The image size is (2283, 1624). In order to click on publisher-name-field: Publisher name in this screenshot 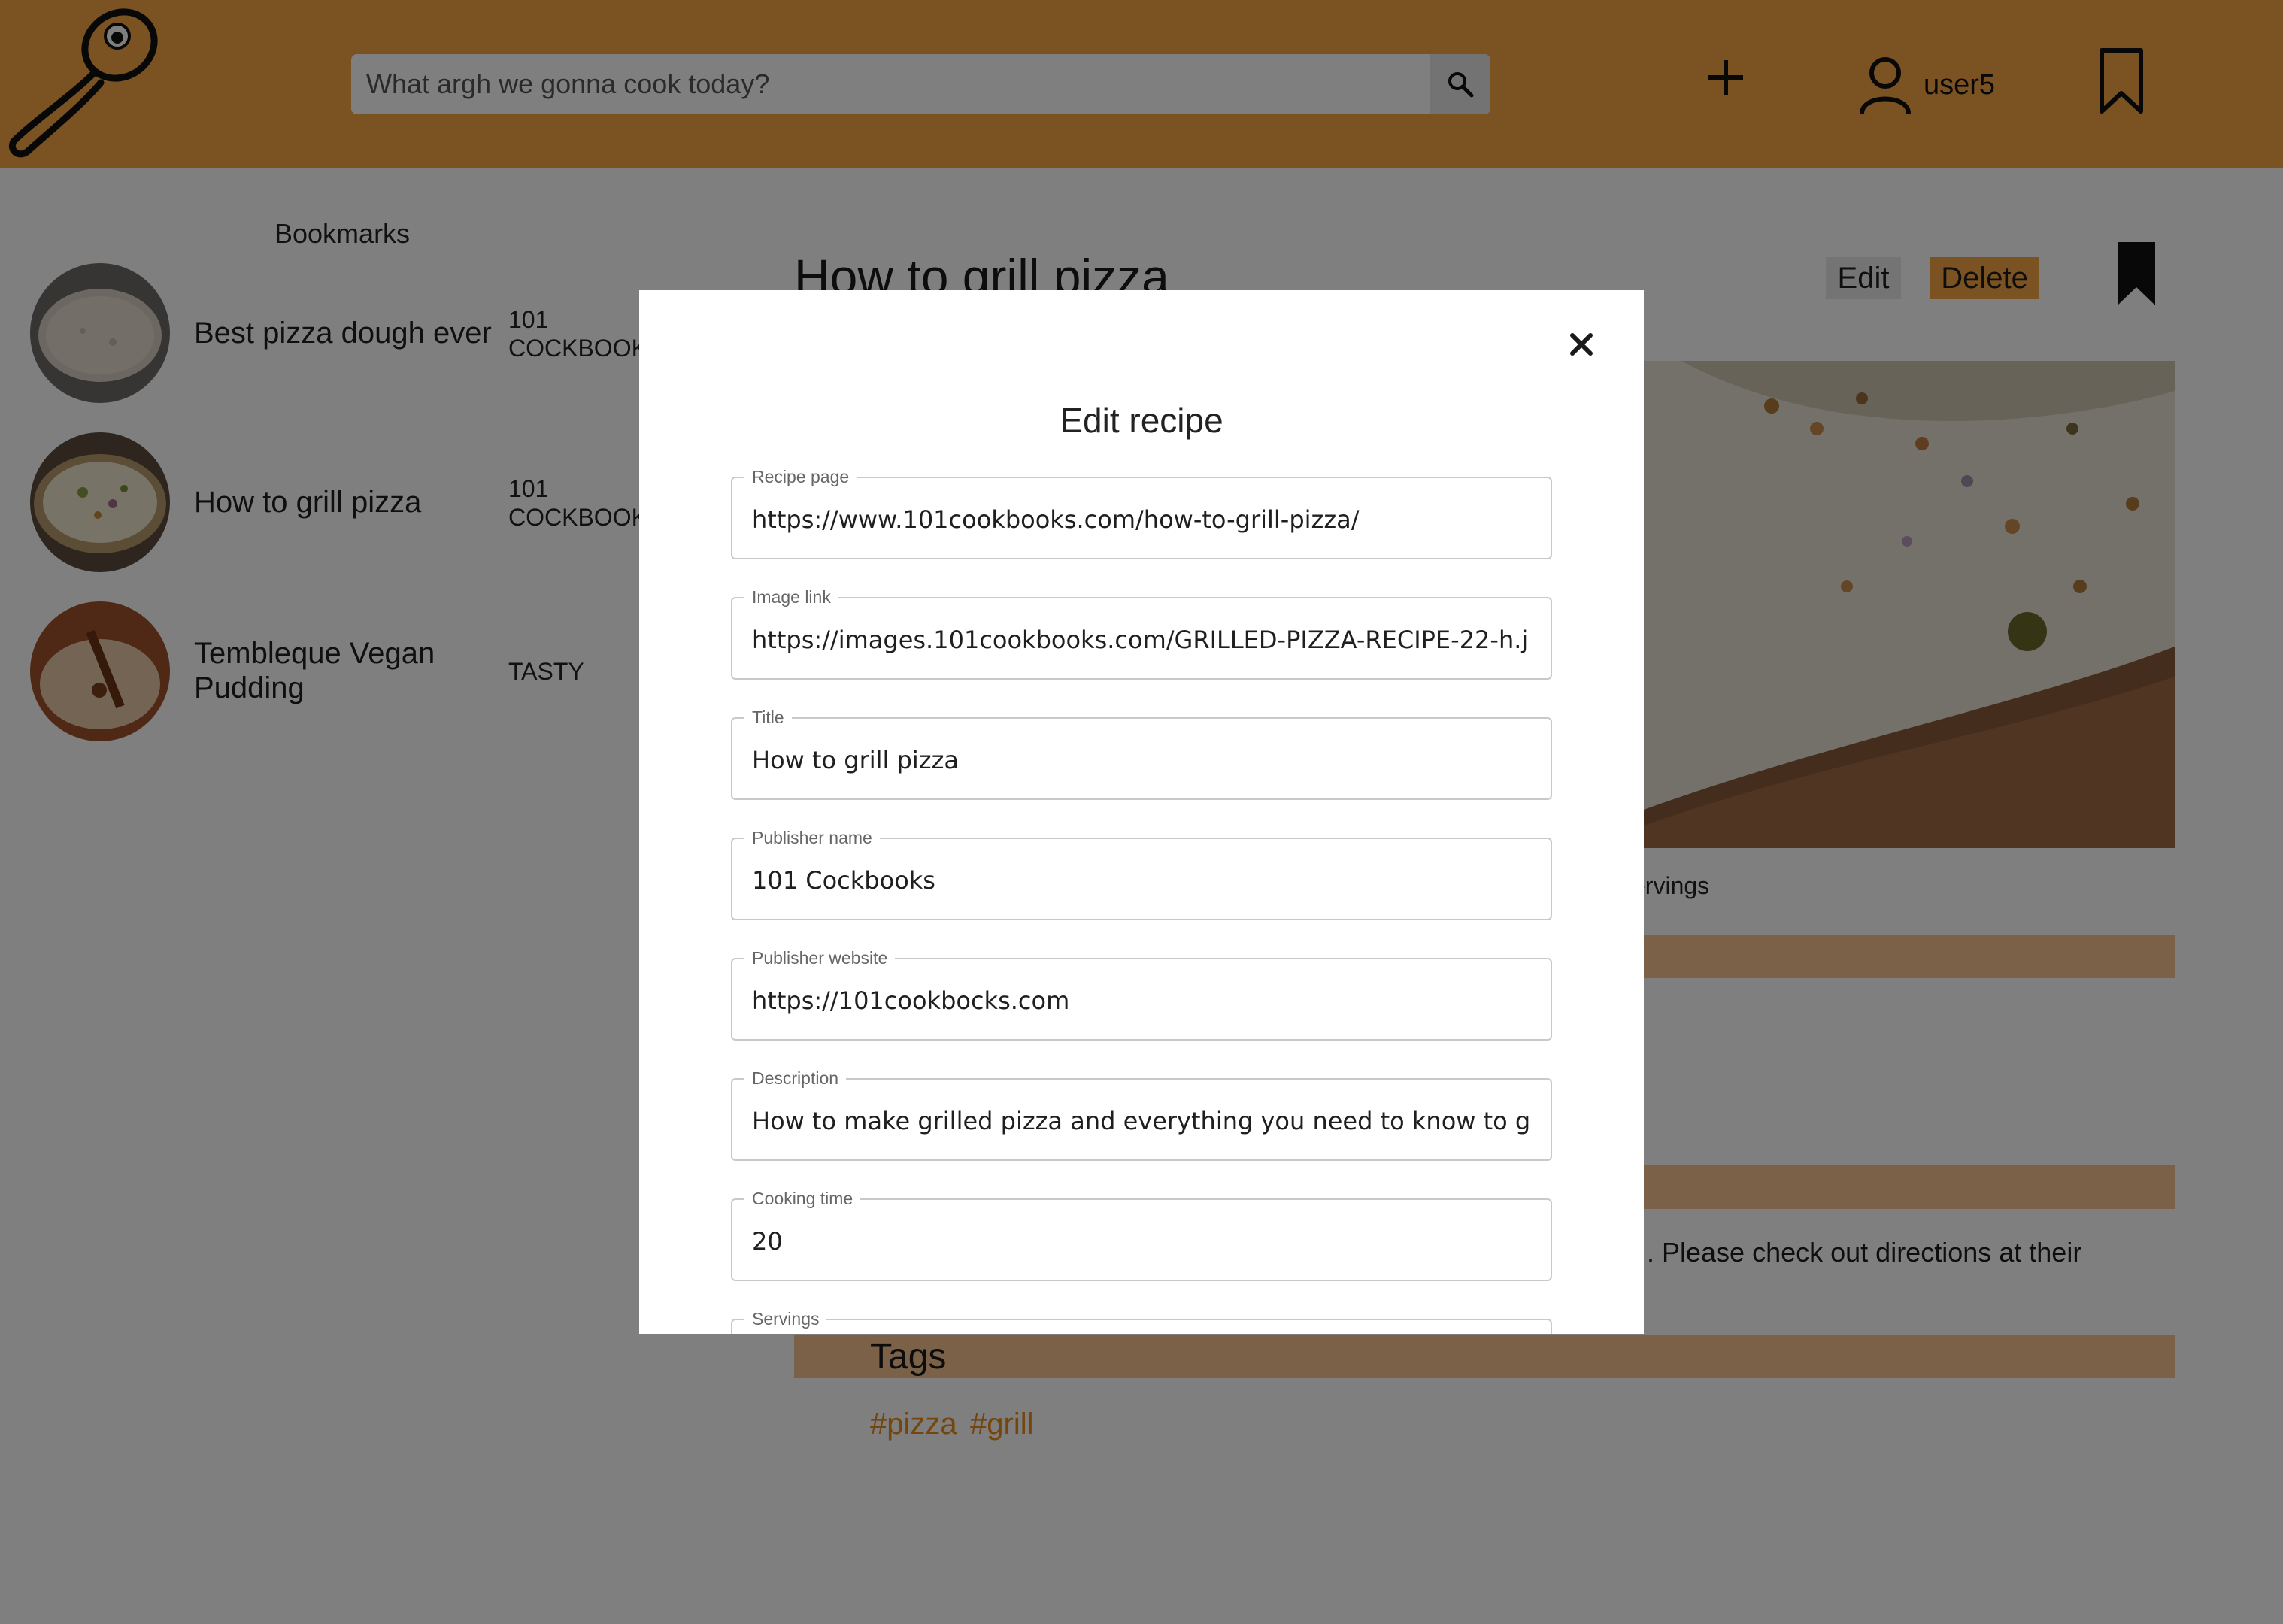, I will do `click(1141, 873)`.